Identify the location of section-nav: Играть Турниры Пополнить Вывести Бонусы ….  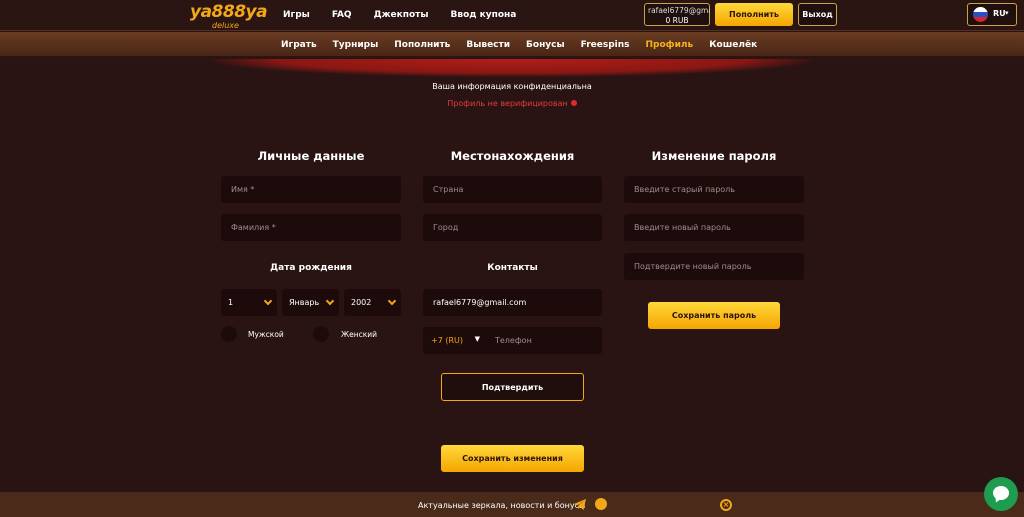
(512, 45).